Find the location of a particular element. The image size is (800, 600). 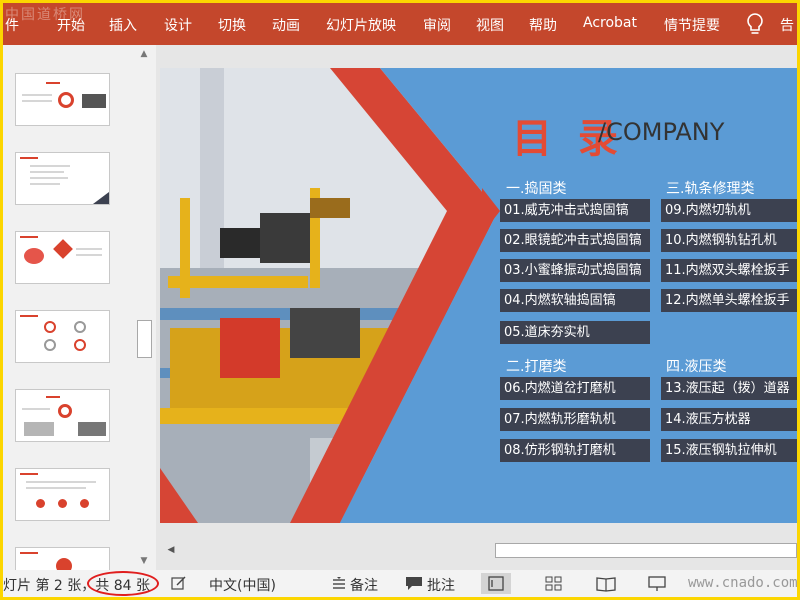

tab-insert: 插入 is located at coordinates (123, 25).